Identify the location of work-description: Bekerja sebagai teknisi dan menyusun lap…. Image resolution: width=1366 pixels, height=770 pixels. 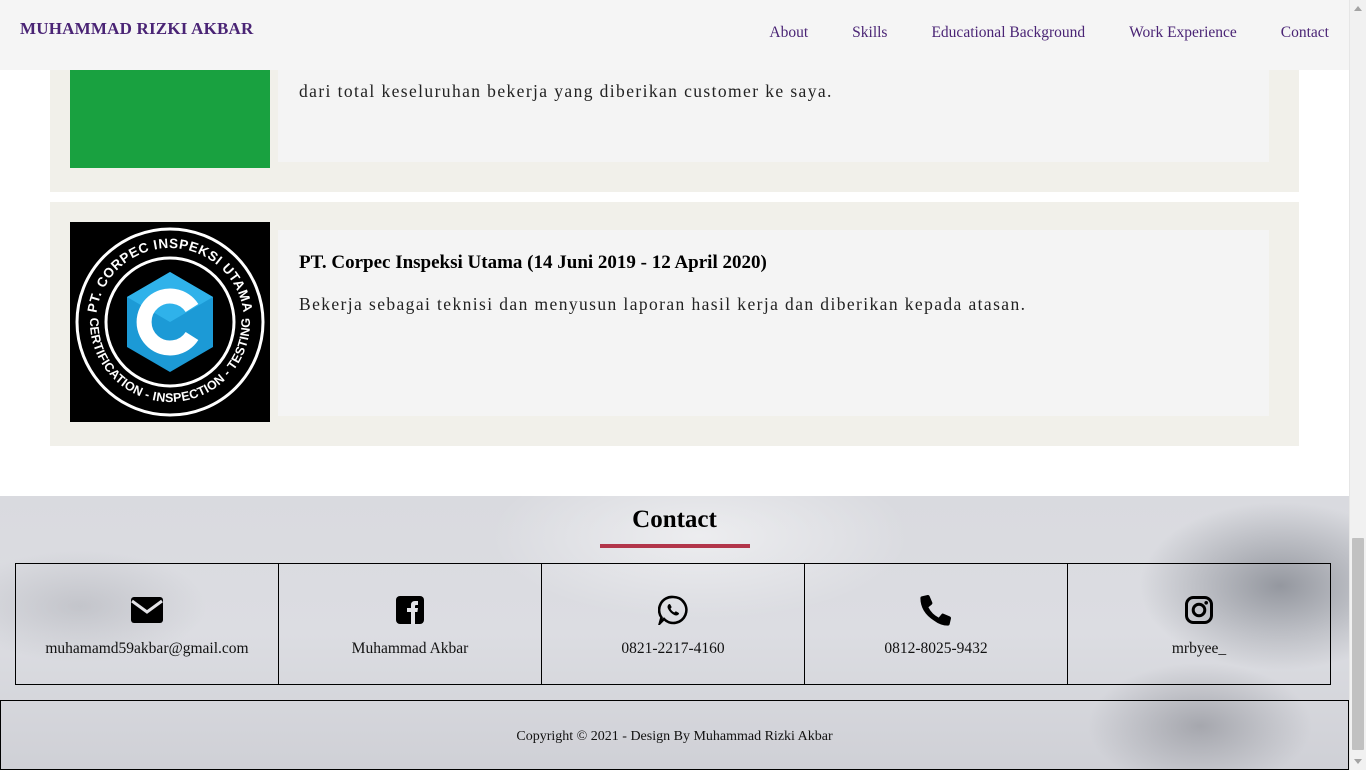
(663, 304).